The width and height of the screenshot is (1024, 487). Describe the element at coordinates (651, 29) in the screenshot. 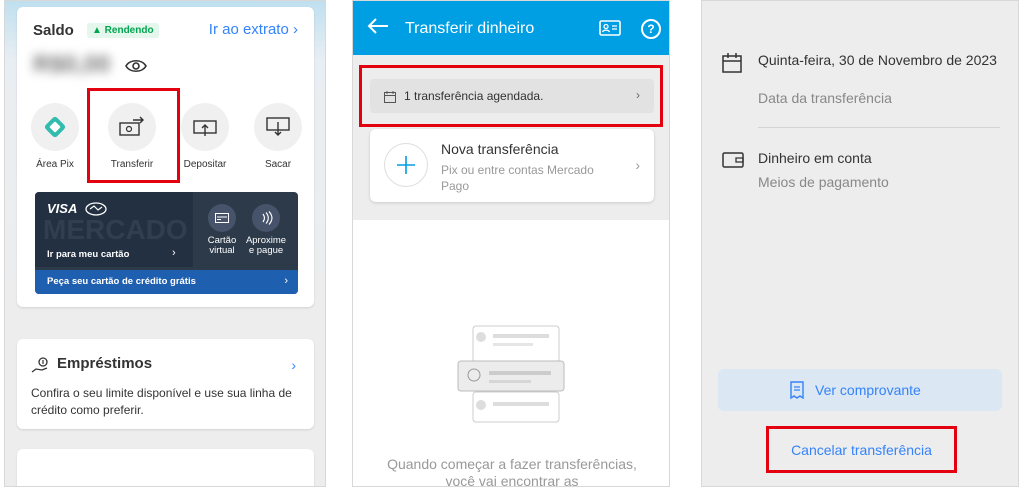

I see `help-icon: ?` at that location.